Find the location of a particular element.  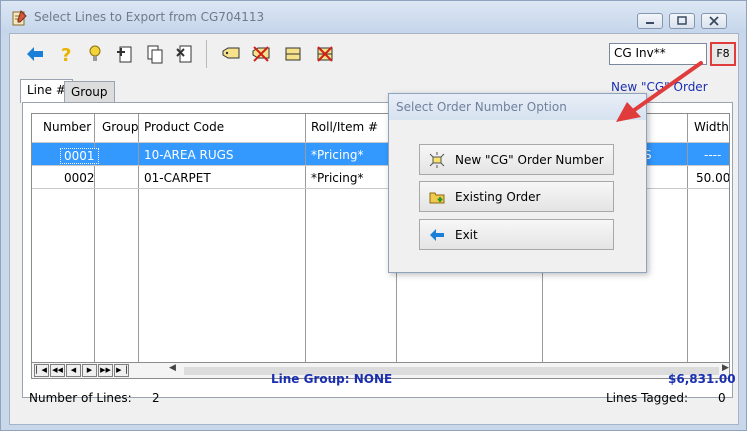

annotation-arrow is located at coordinates (659, 91).